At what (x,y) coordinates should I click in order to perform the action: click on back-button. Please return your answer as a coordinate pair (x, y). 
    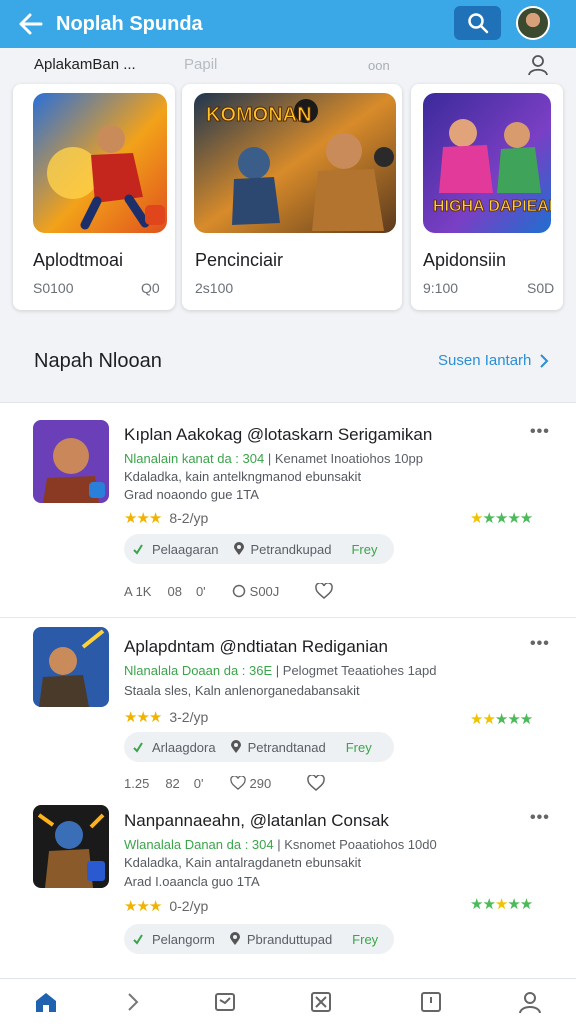
    Looking at the image, I should click on (31, 24).